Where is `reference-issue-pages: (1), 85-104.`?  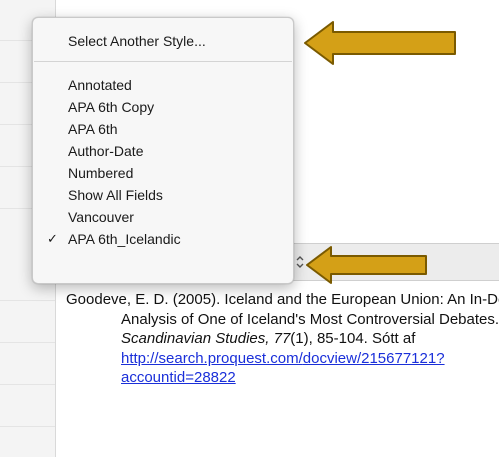 reference-issue-pages: (1), 85-104. is located at coordinates (331, 338).